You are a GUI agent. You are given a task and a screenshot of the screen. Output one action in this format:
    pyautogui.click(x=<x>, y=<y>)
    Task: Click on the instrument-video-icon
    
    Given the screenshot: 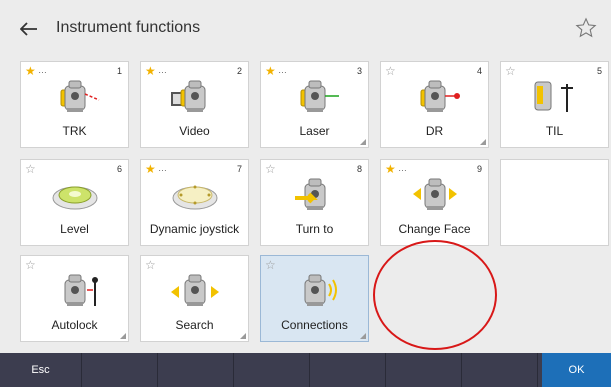 What is the action you would take?
    pyautogui.click(x=195, y=96)
    